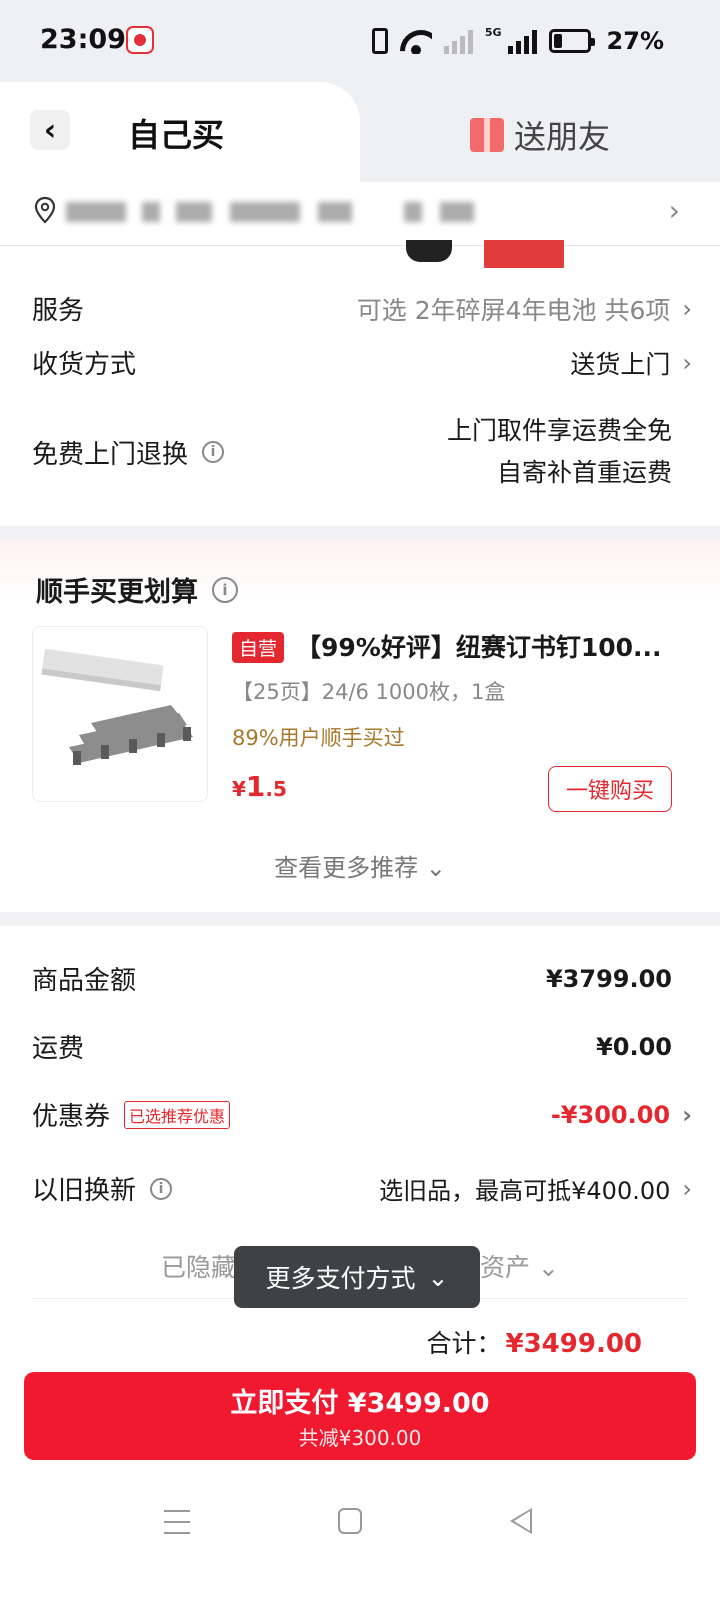 This screenshot has width=720, height=1604. What do you see at coordinates (571, 41) in the screenshot?
I see `battery-icon` at bounding box center [571, 41].